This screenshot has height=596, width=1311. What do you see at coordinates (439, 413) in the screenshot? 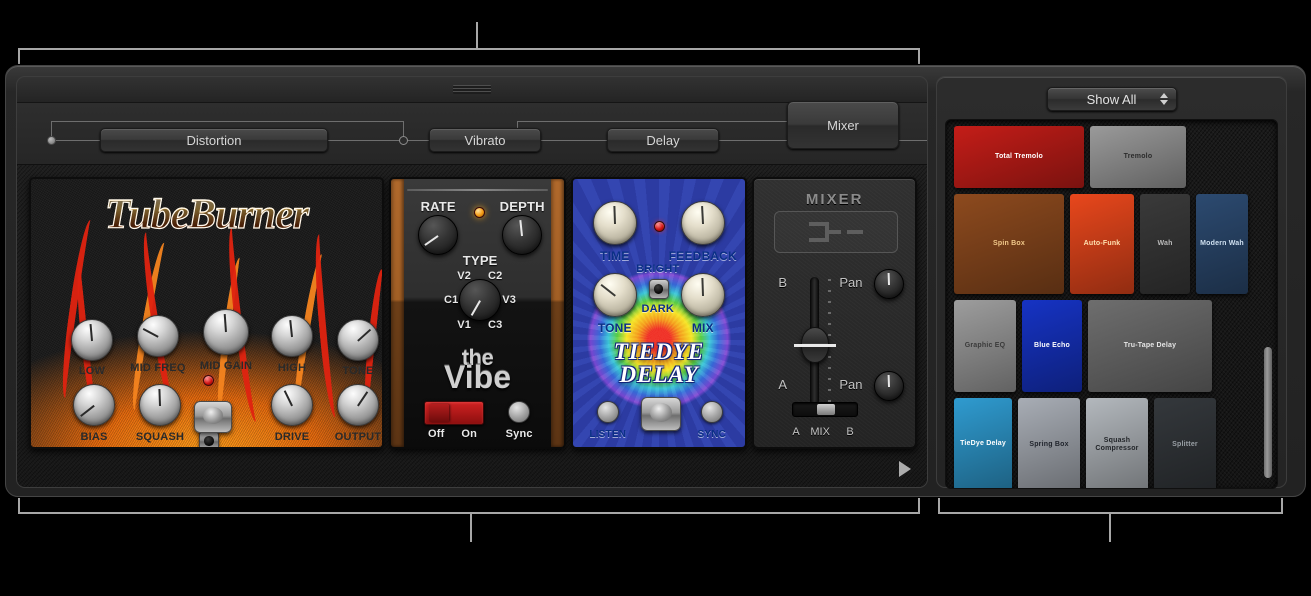
I see `vibe-power-switch-nub` at bounding box center [439, 413].